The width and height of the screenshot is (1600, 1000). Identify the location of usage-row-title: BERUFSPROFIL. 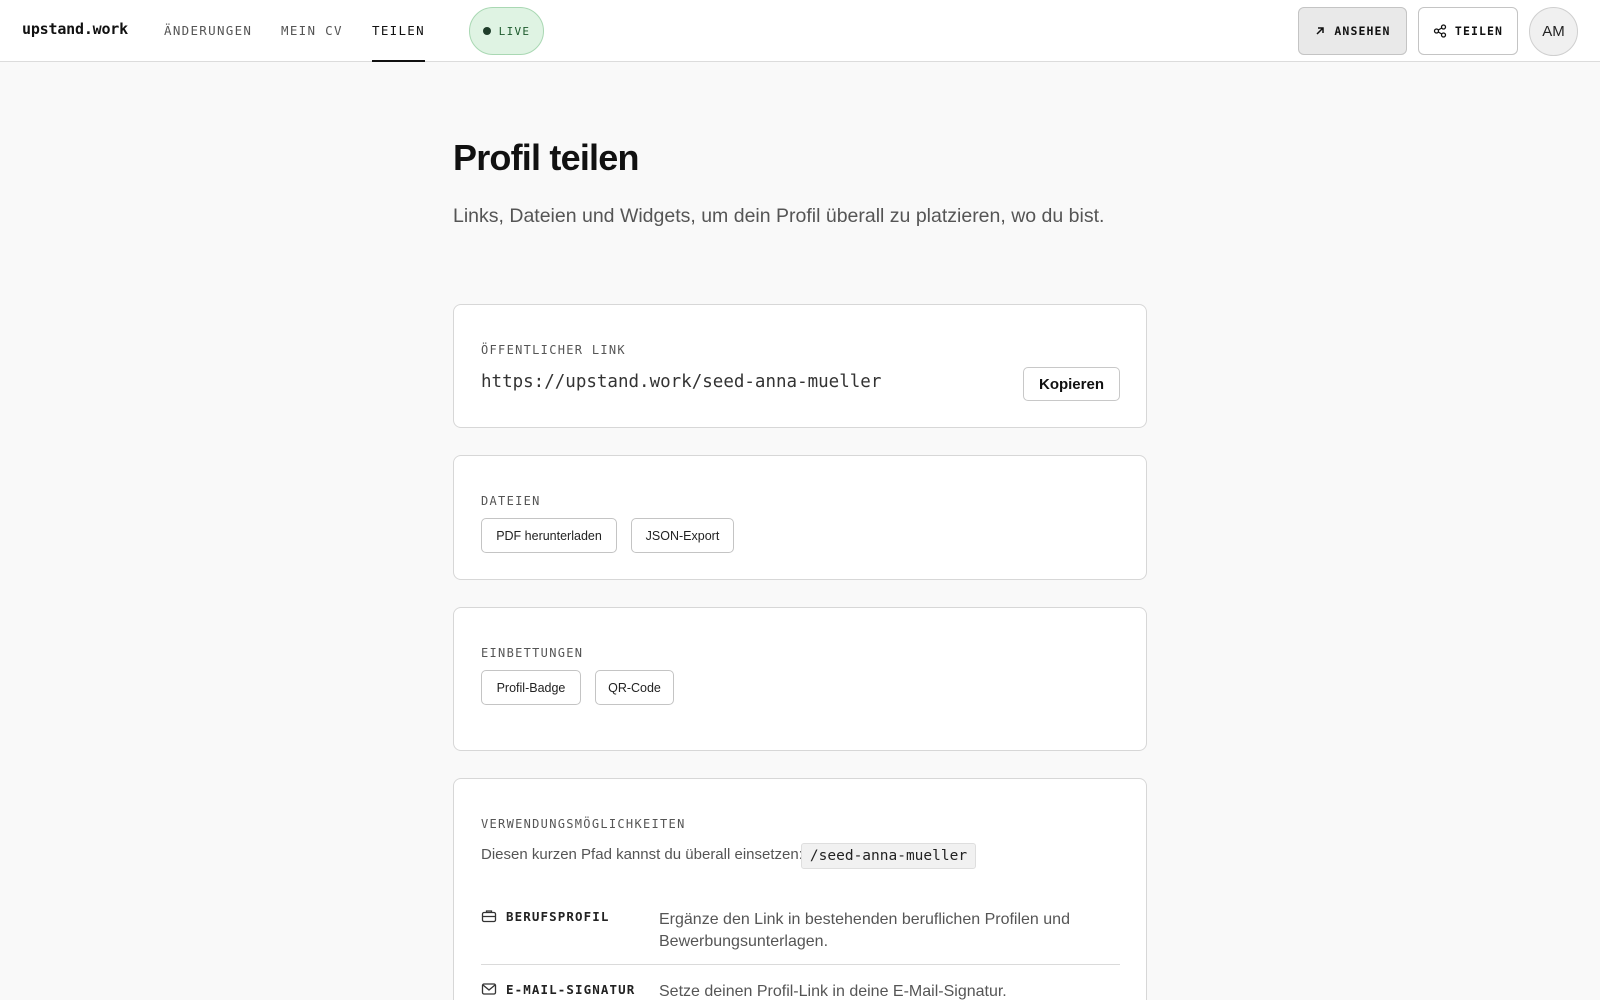
(558, 916).